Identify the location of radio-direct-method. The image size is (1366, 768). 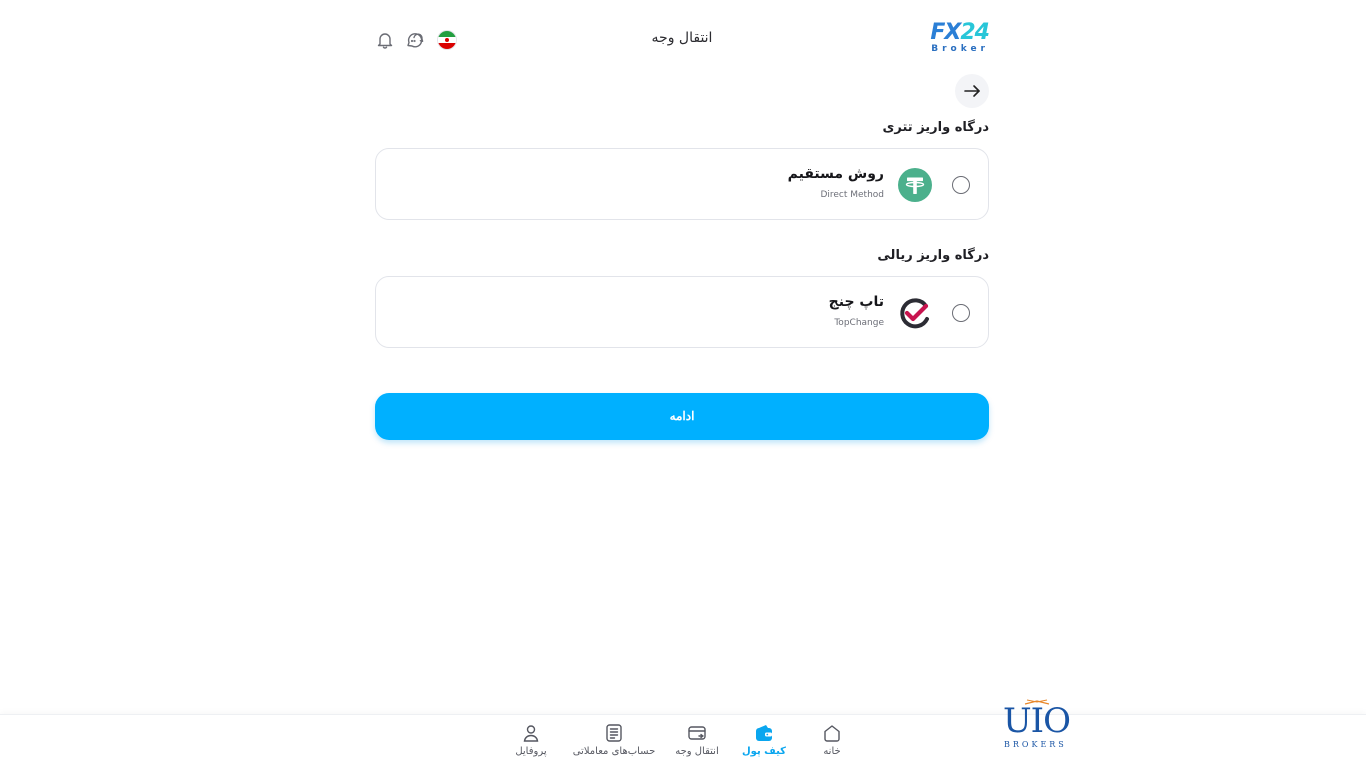
(961, 185).